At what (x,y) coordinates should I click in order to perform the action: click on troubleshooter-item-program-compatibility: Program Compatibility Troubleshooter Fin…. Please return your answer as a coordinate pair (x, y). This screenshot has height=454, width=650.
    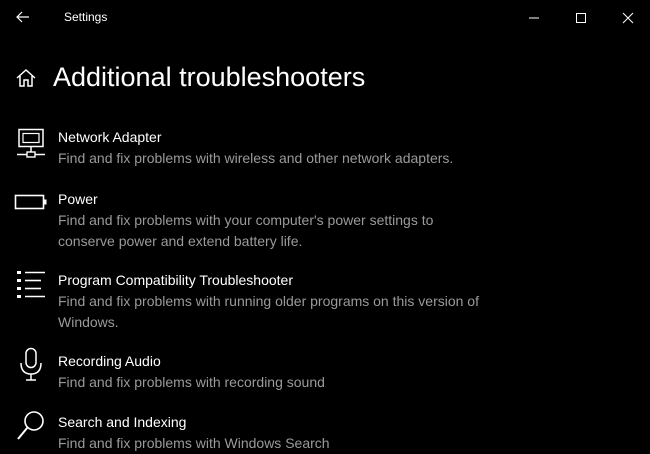
    Looking at the image, I should click on (260, 302).